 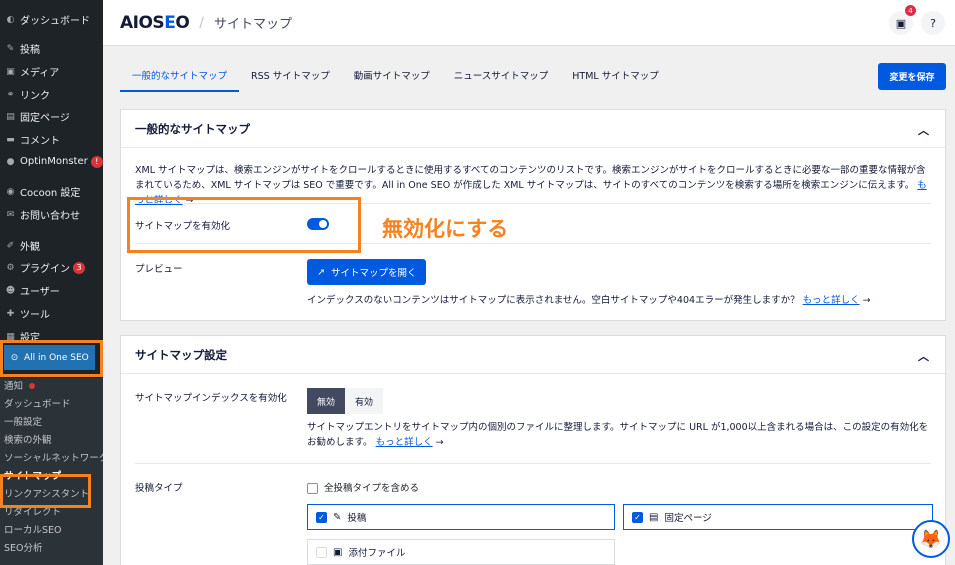 I want to click on sidebar-item: ▣ メディア, so click(x=29, y=71).